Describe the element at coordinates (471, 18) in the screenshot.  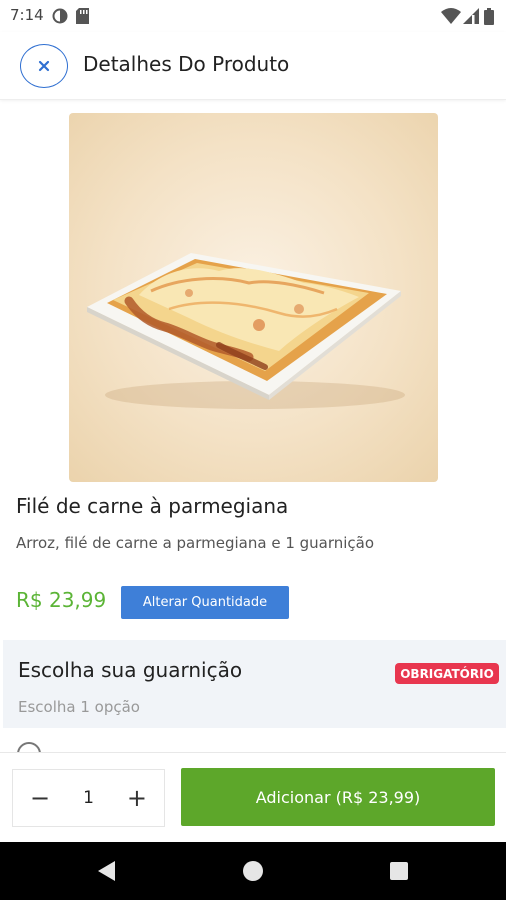
I see `signal-icon` at that location.